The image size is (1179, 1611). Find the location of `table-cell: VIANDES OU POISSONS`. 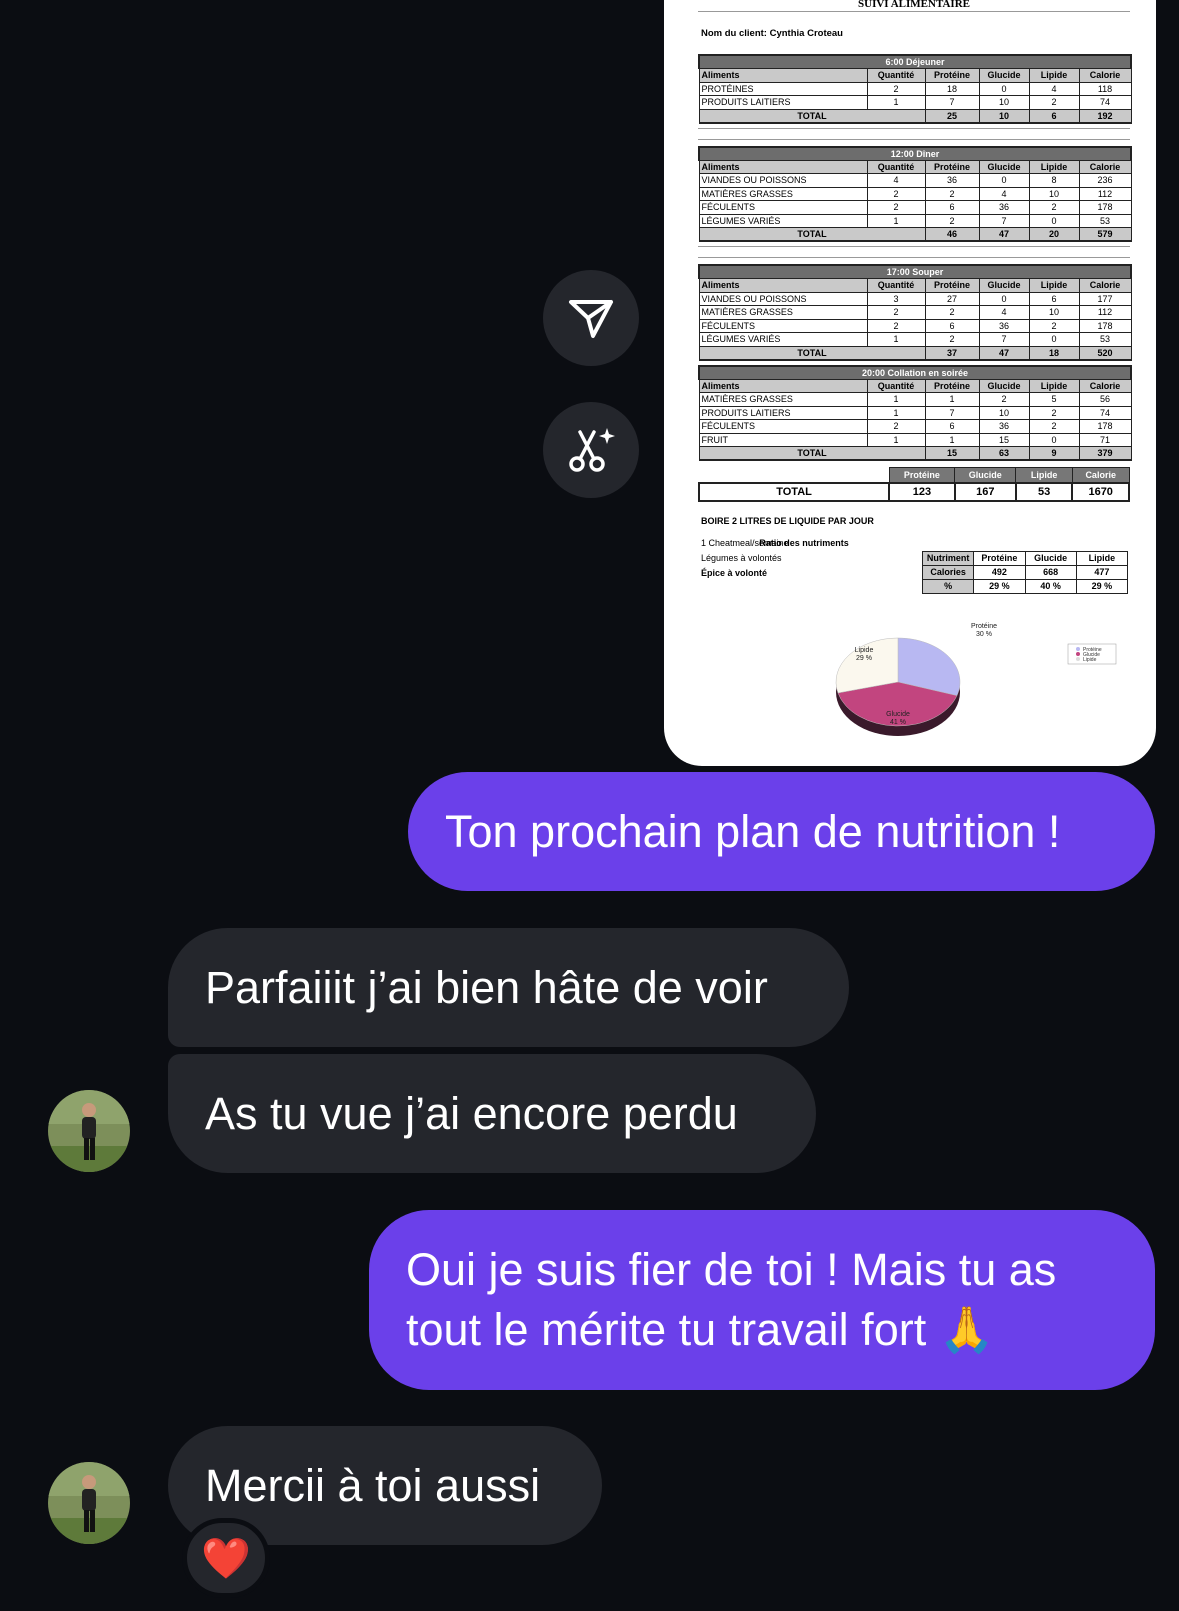

table-cell: VIANDES OU POISSONS is located at coordinates (783, 298).